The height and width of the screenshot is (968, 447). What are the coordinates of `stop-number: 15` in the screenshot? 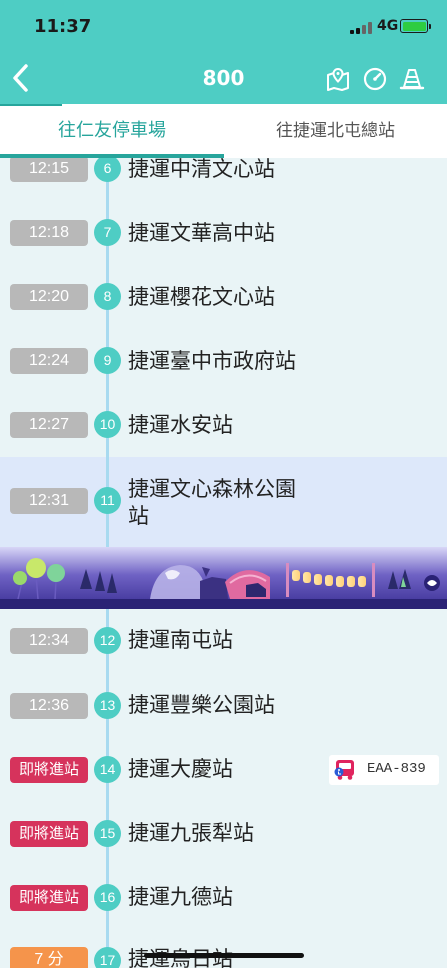 It's located at (107, 833).